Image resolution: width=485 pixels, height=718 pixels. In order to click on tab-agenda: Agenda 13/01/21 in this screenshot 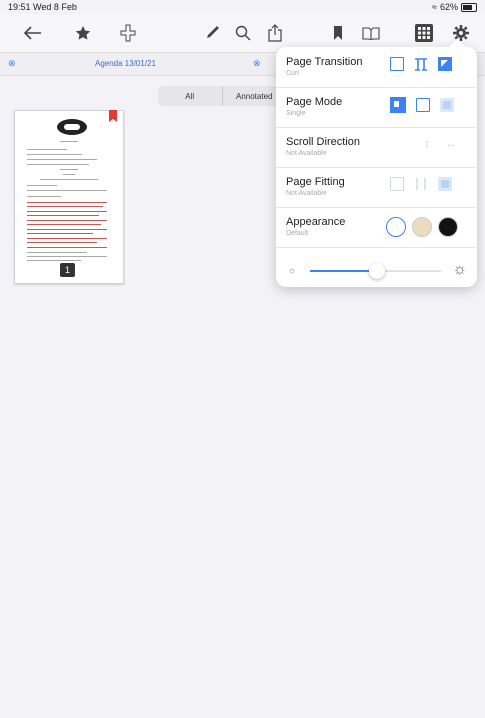, I will do `click(125, 63)`.